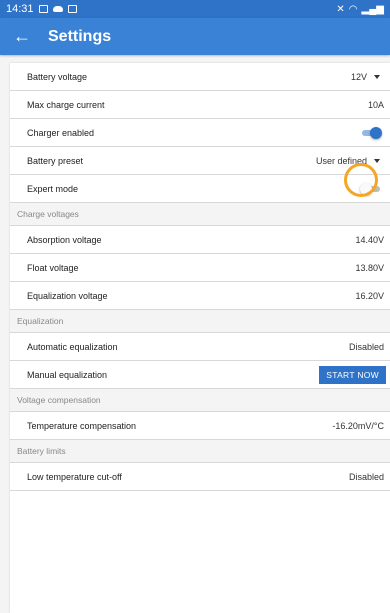  I want to click on section-header-battery-limits: Battery limits, so click(200, 451).